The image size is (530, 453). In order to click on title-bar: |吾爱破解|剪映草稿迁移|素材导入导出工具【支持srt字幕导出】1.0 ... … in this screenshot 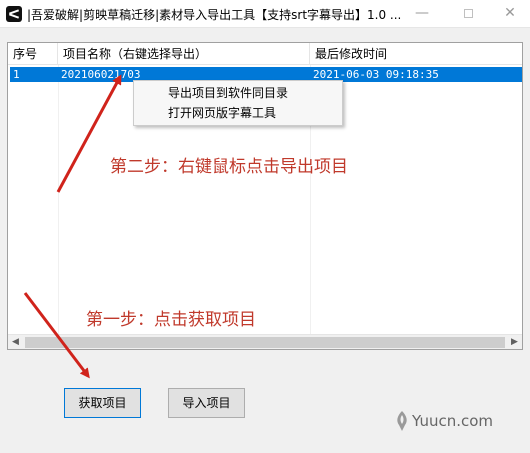, I will do `click(265, 14)`.